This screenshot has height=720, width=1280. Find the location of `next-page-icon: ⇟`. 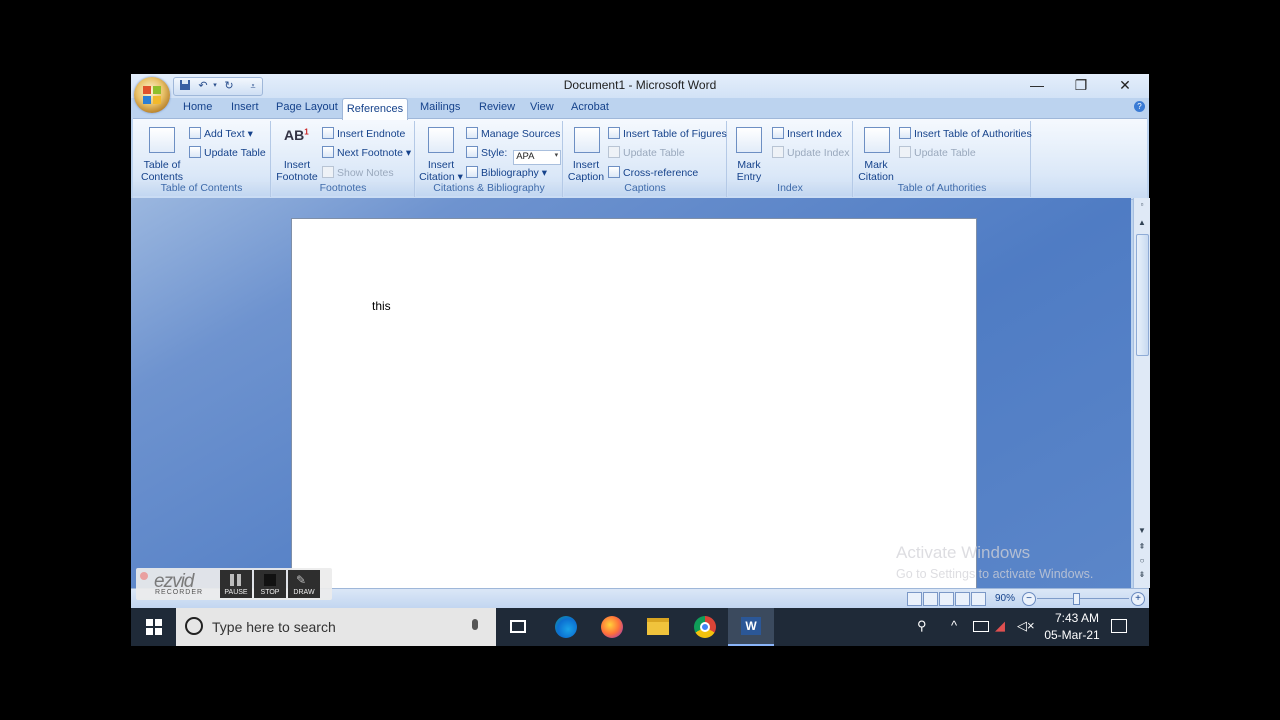

next-page-icon: ⇟ is located at coordinates (1142, 574).